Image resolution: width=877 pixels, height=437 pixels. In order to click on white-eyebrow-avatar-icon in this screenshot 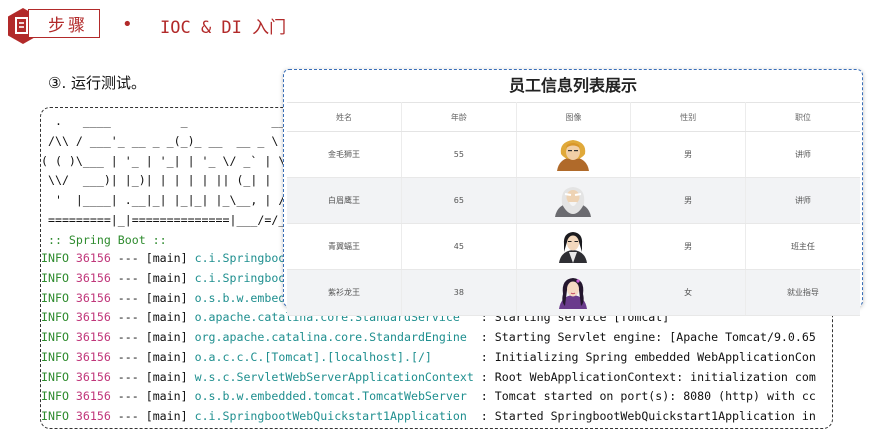, I will do `click(573, 202)`.